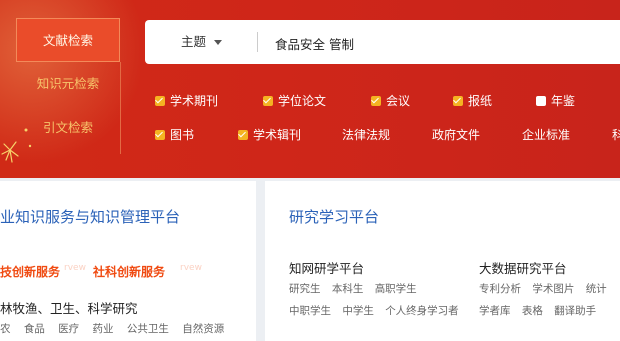  Describe the element at coordinates (302, 101) in the screenshot. I see `filter-label: 学位论文` at that location.